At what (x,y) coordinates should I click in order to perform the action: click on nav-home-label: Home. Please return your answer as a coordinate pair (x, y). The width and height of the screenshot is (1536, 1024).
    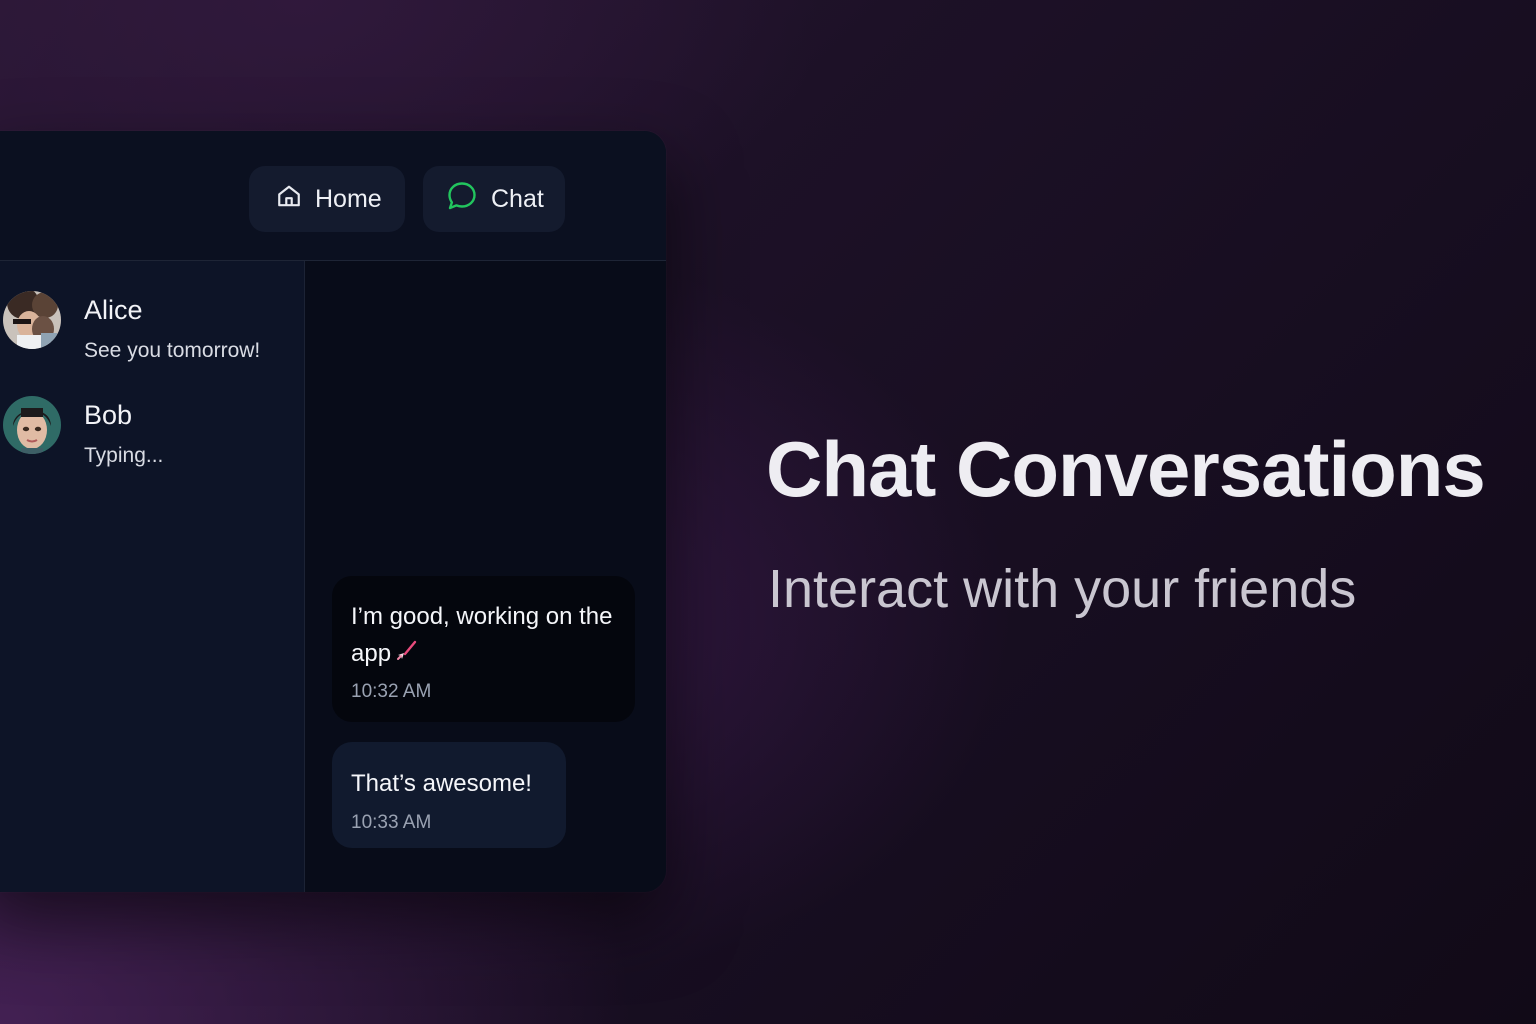
    Looking at the image, I should click on (348, 198).